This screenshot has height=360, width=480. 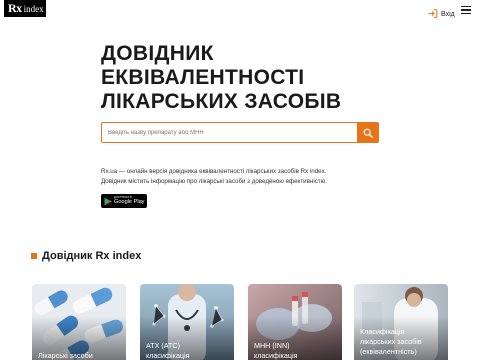 I want to click on section-heading: Довідник Rx index, so click(x=86, y=256).